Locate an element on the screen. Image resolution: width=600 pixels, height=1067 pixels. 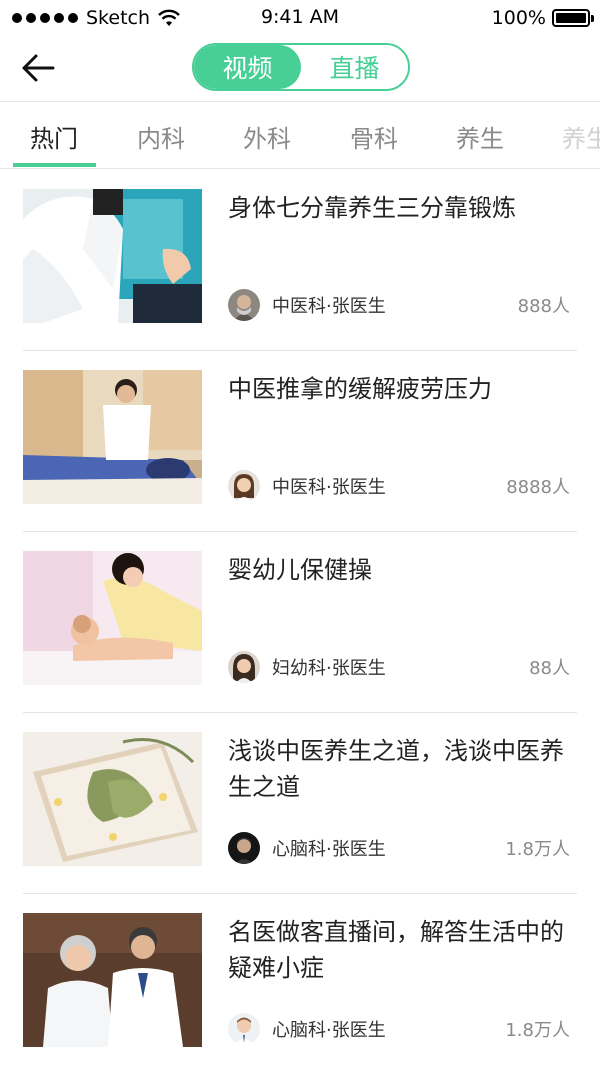
battery-percent: 100% is located at coordinates (518, 18).